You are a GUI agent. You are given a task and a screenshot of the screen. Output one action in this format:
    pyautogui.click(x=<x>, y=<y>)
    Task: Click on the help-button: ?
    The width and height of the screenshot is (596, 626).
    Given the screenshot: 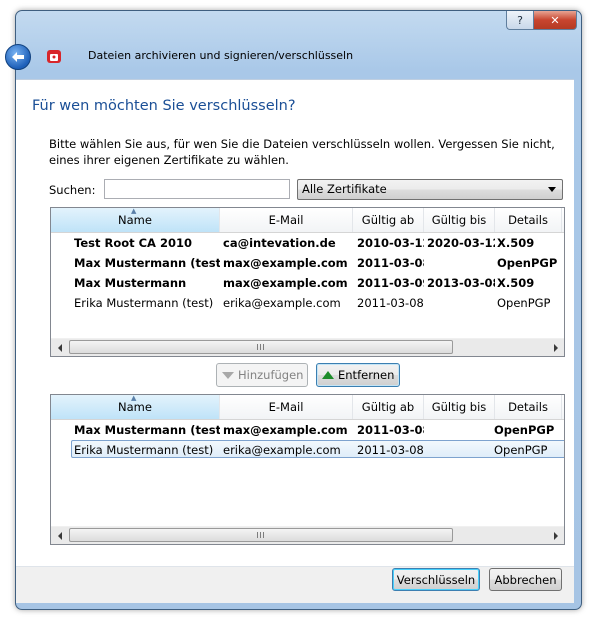 What is the action you would take?
    pyautogui.click(x=519, y=20)
    